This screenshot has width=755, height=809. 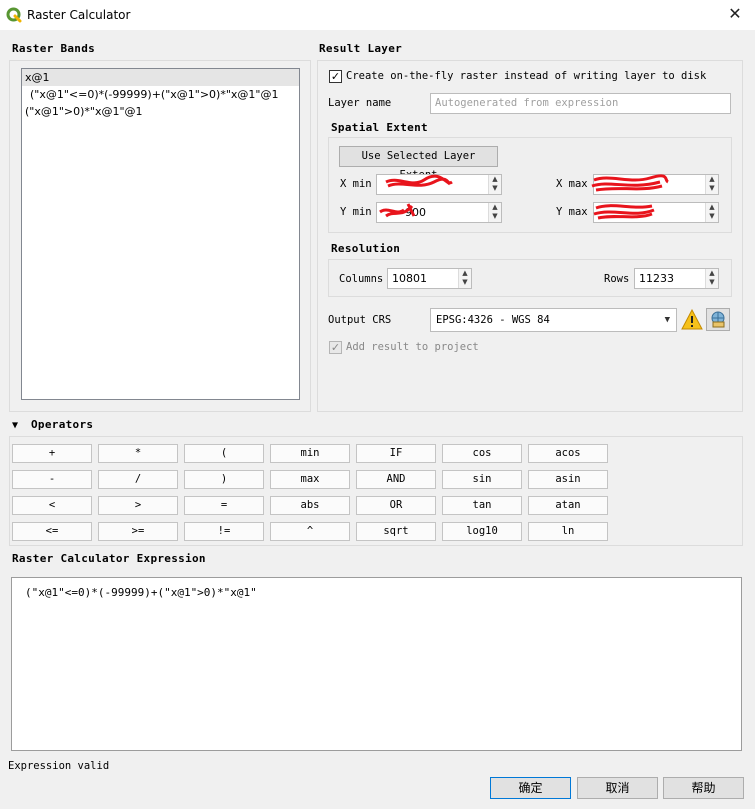 What do you see at coordinates (493, 320) in the screenshot?
I see `output-crs-value: EPSG:4326 - WGS 84` at bounding box center [493, 320].